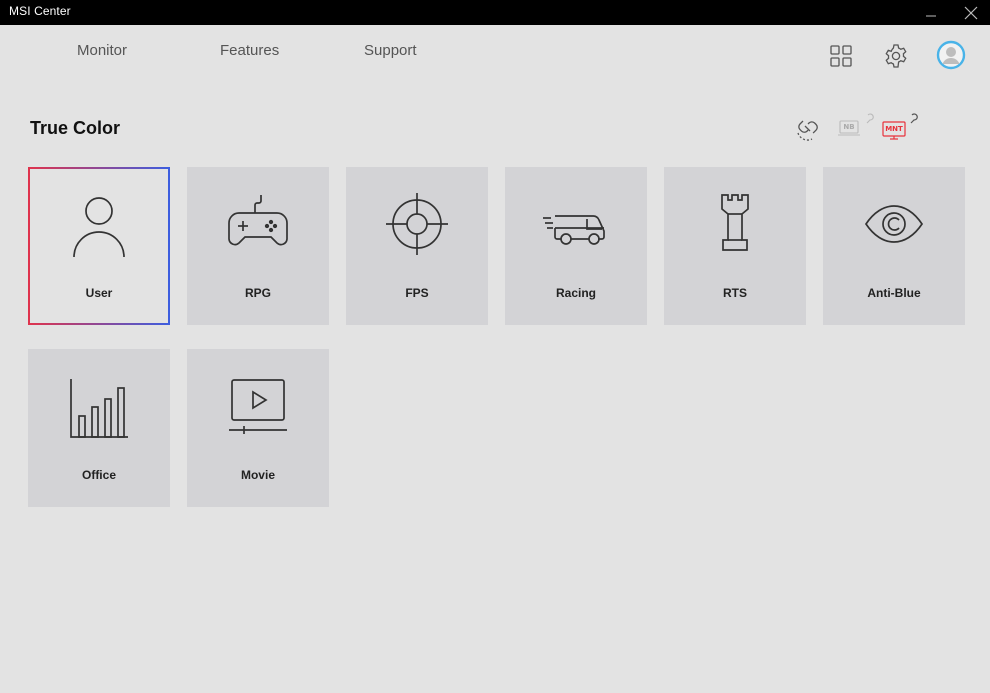 This screenshot has height=693, width=990. I want to click on close-button, so click(971, 12).